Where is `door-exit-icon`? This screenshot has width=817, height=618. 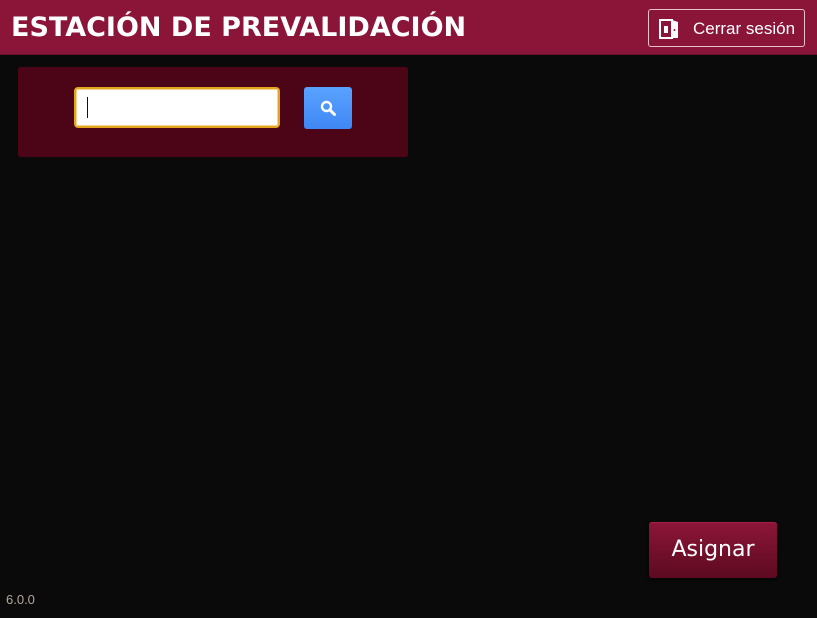 door-exit-icon is located at coordinates (668, 29).